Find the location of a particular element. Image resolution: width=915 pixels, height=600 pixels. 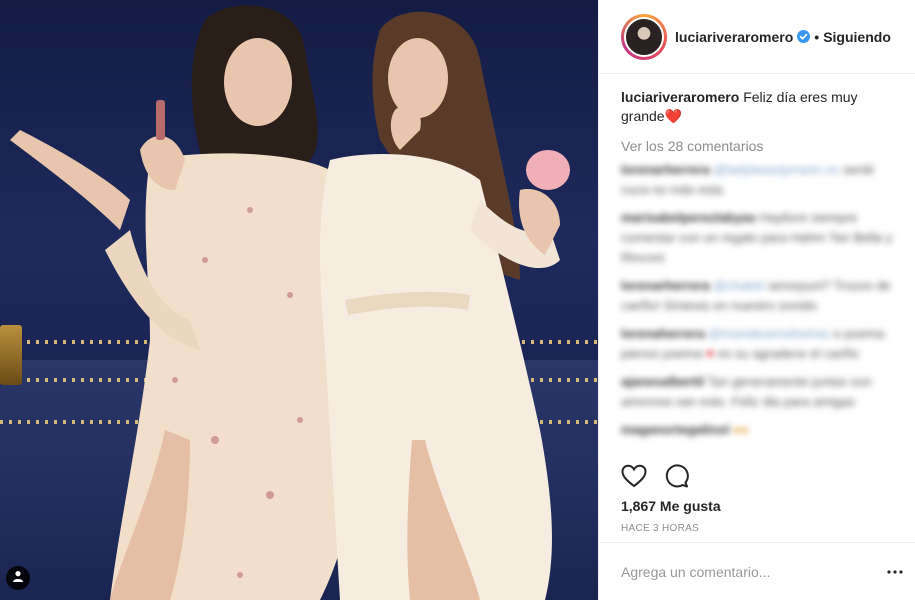

comment-text: Hayliore siempre is located at coordinates (808, 217).